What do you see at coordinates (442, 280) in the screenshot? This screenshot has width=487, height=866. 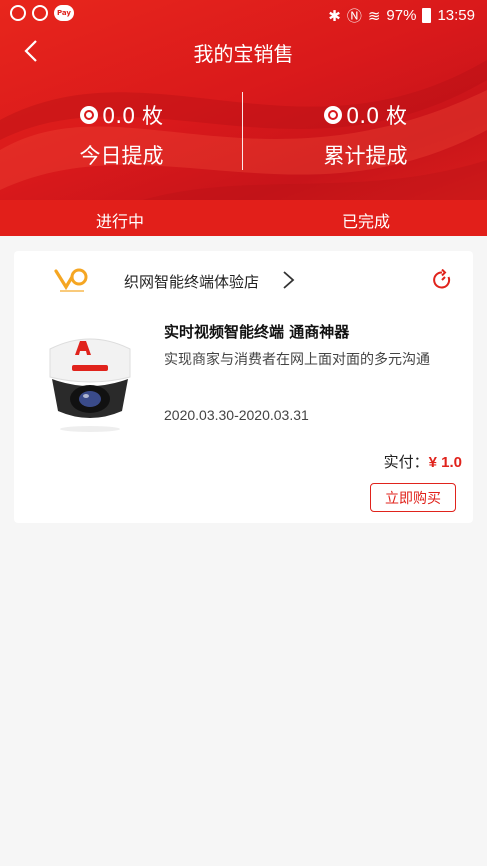 I see `refresh-icon` at bounding box center [442, 280].